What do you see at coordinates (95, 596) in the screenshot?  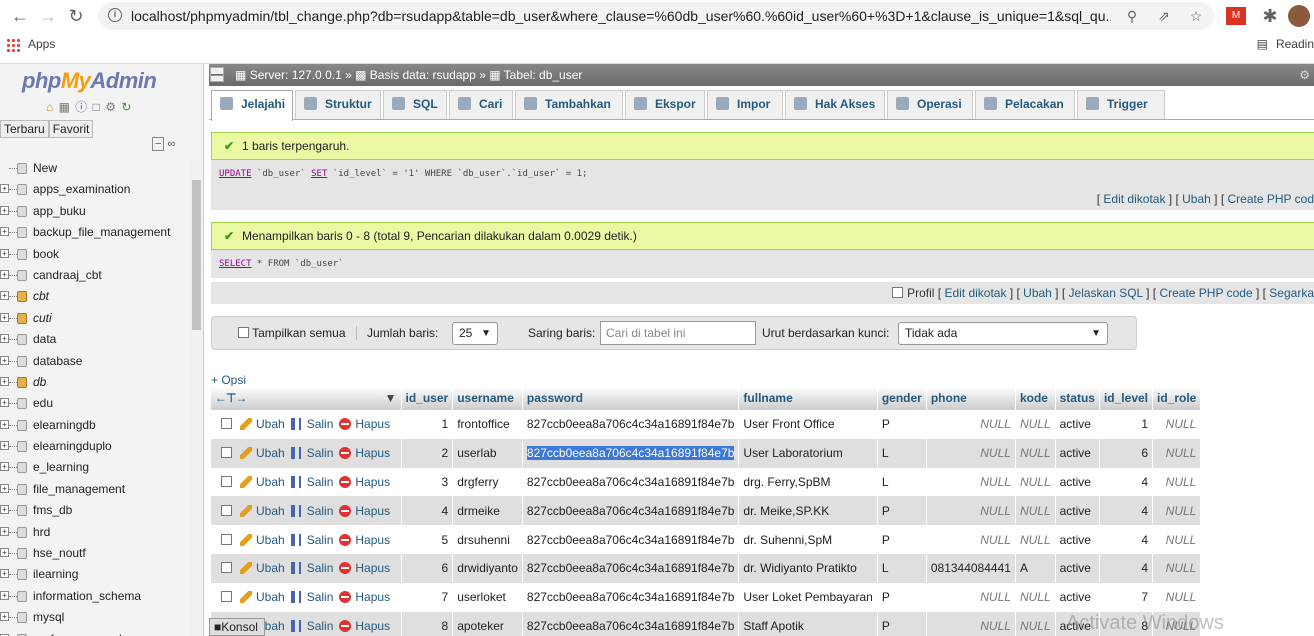 I see `database-item: + information_schema` at bounding box center [95, 596].